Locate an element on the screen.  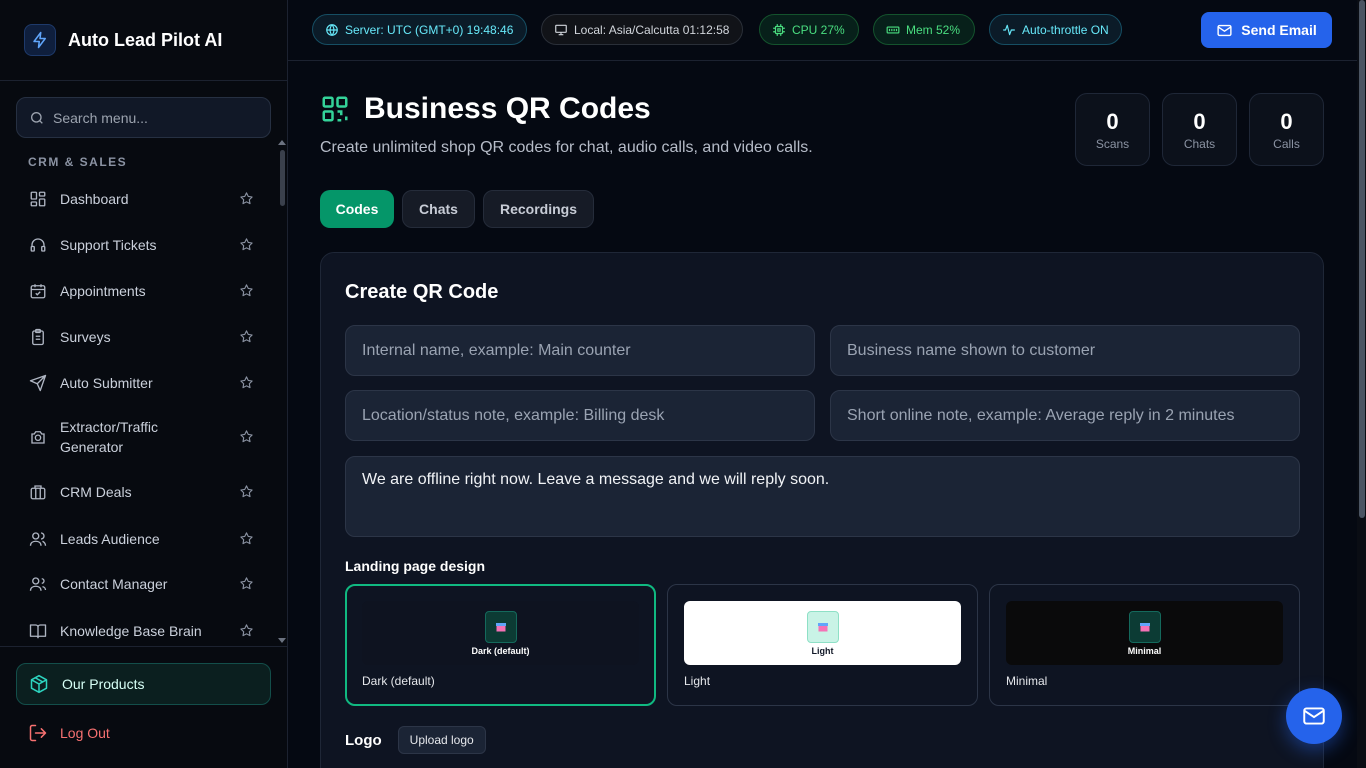
stat-label: Scans is located at coordinates (1112, 143).